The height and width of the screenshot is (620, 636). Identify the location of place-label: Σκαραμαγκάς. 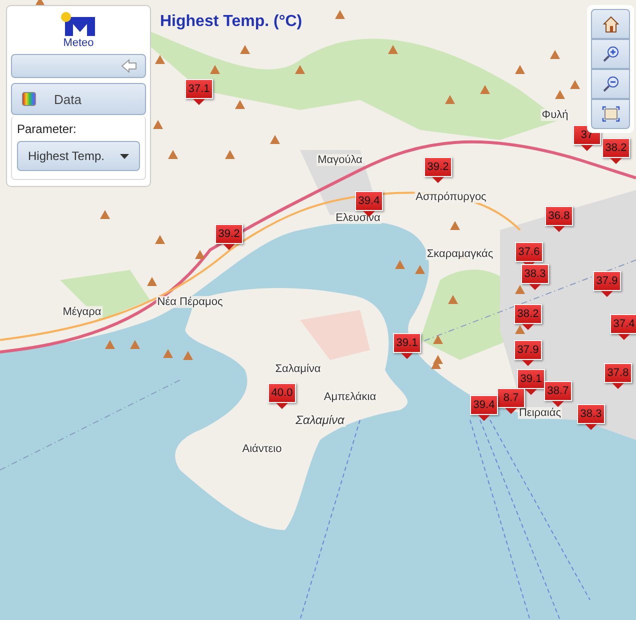
(460, 254).